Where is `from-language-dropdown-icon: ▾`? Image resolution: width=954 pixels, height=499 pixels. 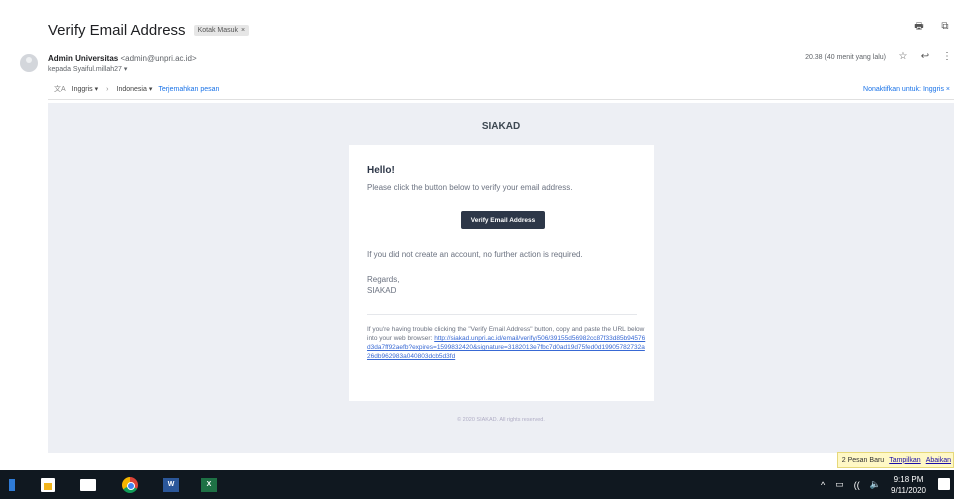 from-language-dropdown-icon: ▾ is located at coordinates (96, 89).